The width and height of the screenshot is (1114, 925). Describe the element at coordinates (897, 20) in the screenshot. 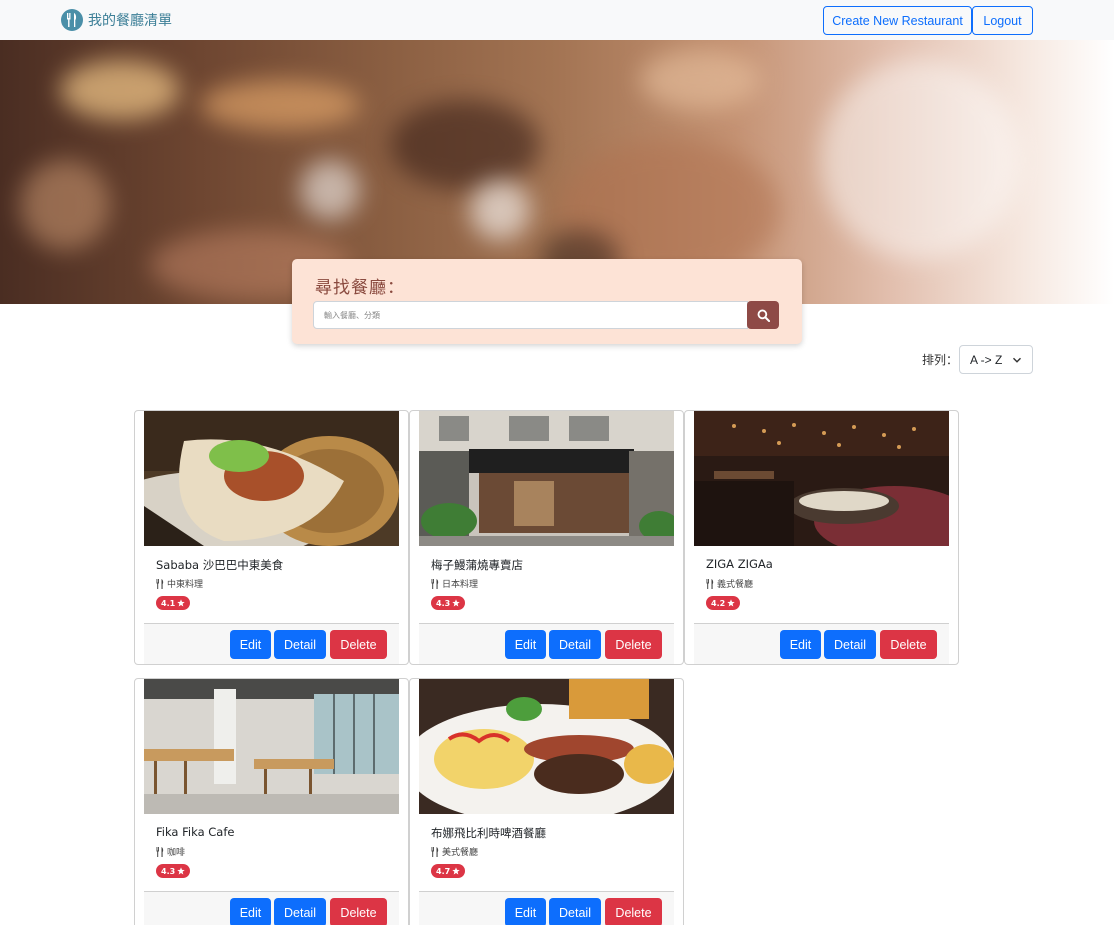

I see `create-restaurant-button: Create New Restaurant` at that location.